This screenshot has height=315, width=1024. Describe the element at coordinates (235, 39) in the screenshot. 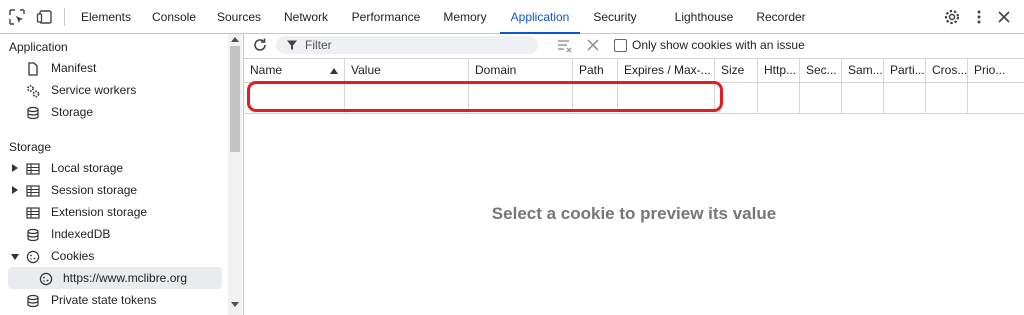

I see `scroll-up-icon` at that location.